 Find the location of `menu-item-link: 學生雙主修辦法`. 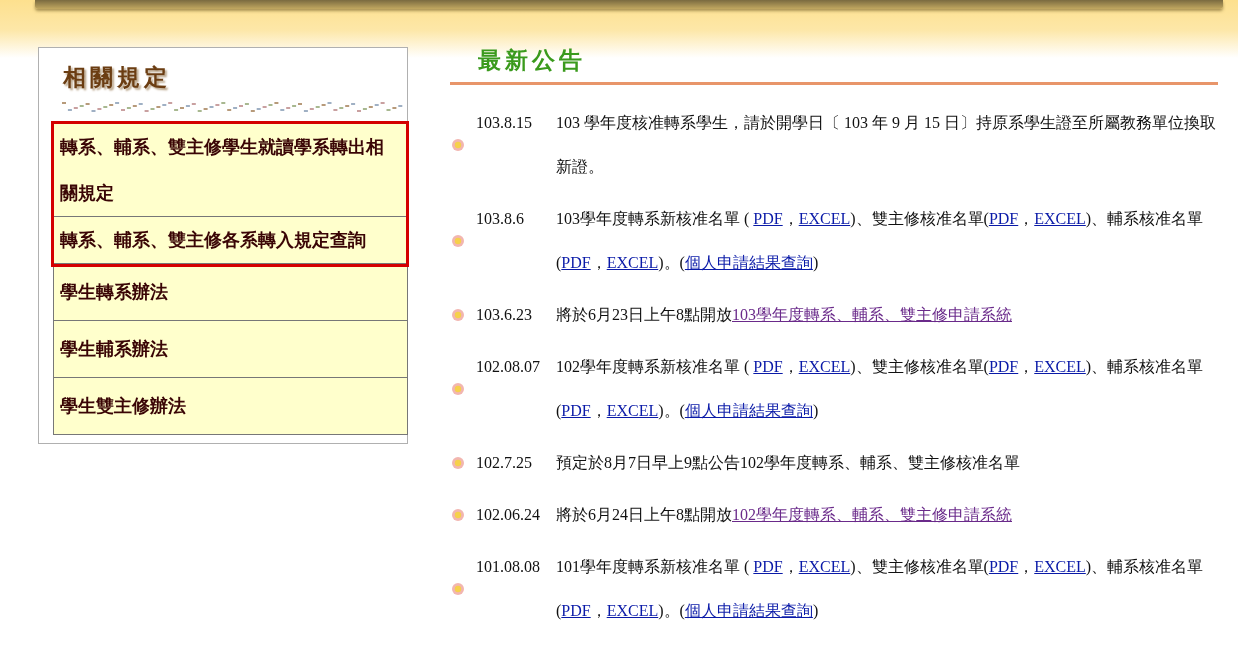

menu-item-link: 學生雙主修辦法 is located at coordinates (230, 406).